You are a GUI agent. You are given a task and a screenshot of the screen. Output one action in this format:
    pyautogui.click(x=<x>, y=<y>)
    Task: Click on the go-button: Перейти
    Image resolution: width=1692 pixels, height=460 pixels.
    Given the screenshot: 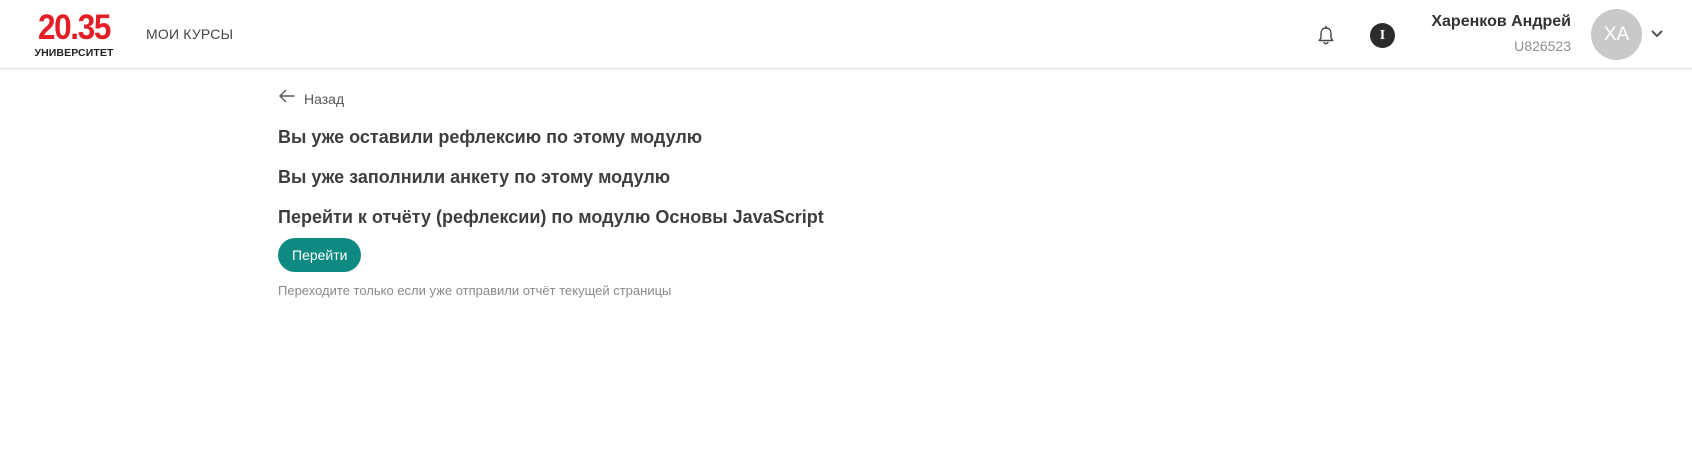 What is the action you would take?
    pyautogui.click(x=320, y=255)
    